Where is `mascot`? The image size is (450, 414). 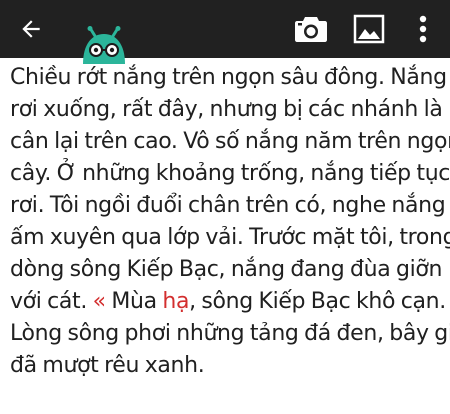 mascot is located at coordinates (104, 46).